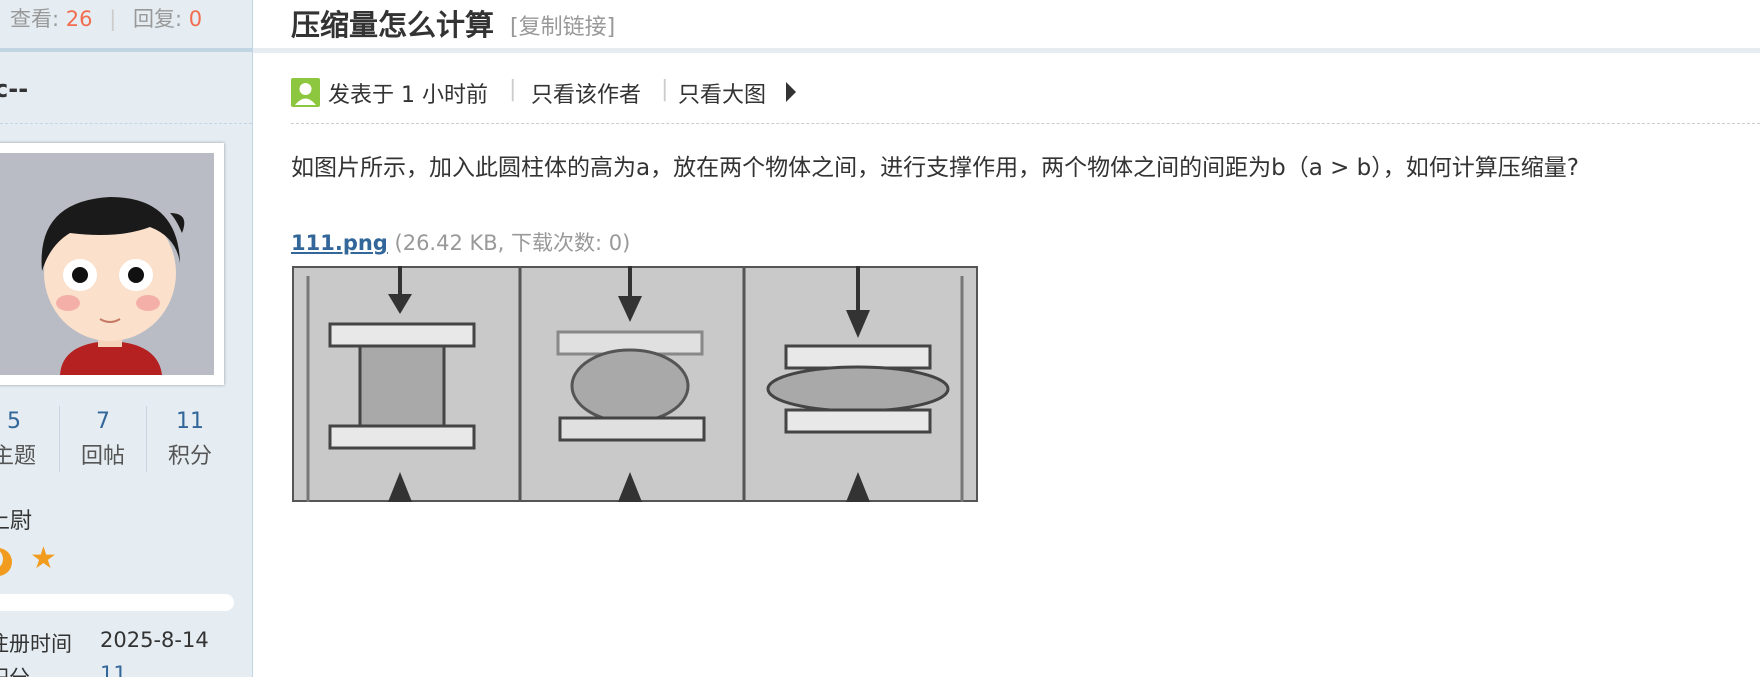 The image size is (1760, 677). What do you see at coordinates (43, 558) in the screenshot?
I see `star-icon: ★` at bounding box center [43, 558].